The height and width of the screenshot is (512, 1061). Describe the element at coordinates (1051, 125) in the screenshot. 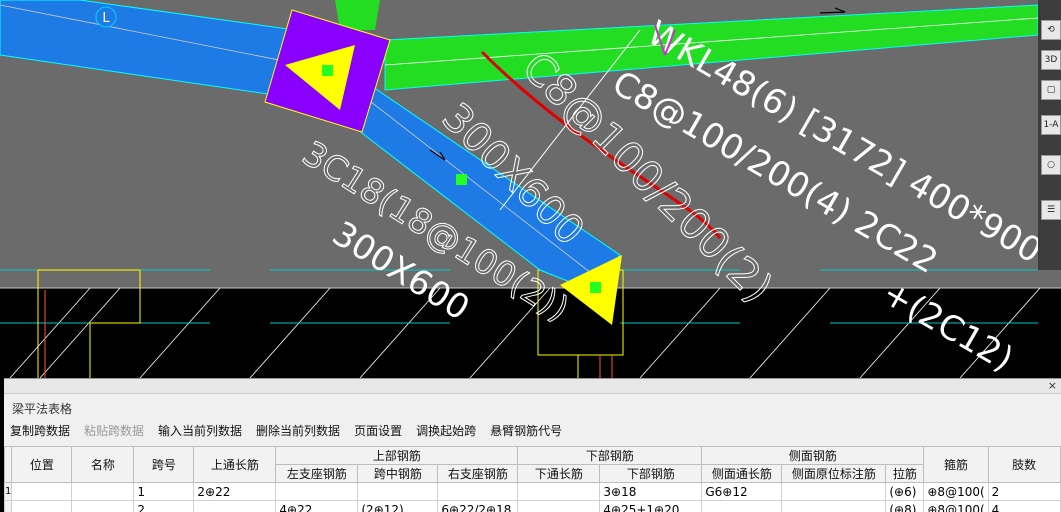

I see `view-axis-button: 1-A` at that location.